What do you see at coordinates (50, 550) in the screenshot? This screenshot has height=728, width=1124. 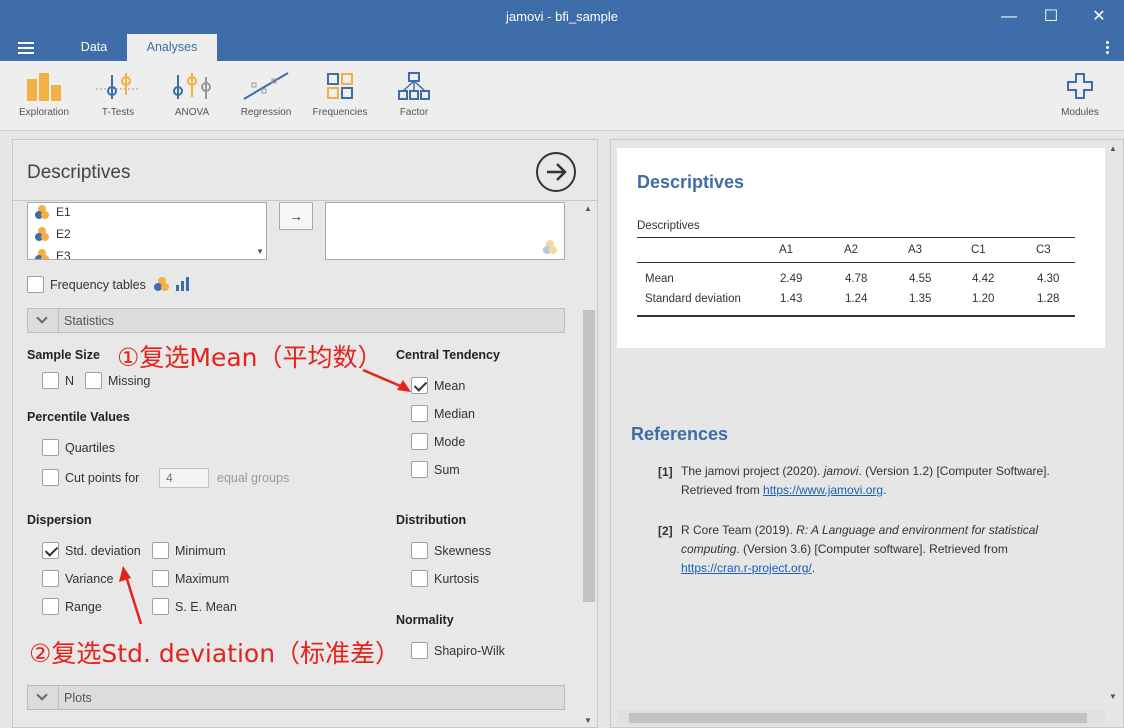 I see `std-deviation-checkbox` at bounding box center [50, 550].